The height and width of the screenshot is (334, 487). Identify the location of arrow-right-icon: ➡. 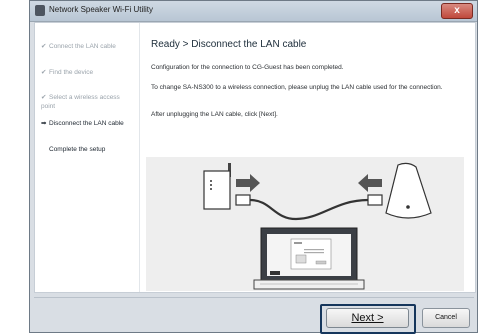
(44, 123).